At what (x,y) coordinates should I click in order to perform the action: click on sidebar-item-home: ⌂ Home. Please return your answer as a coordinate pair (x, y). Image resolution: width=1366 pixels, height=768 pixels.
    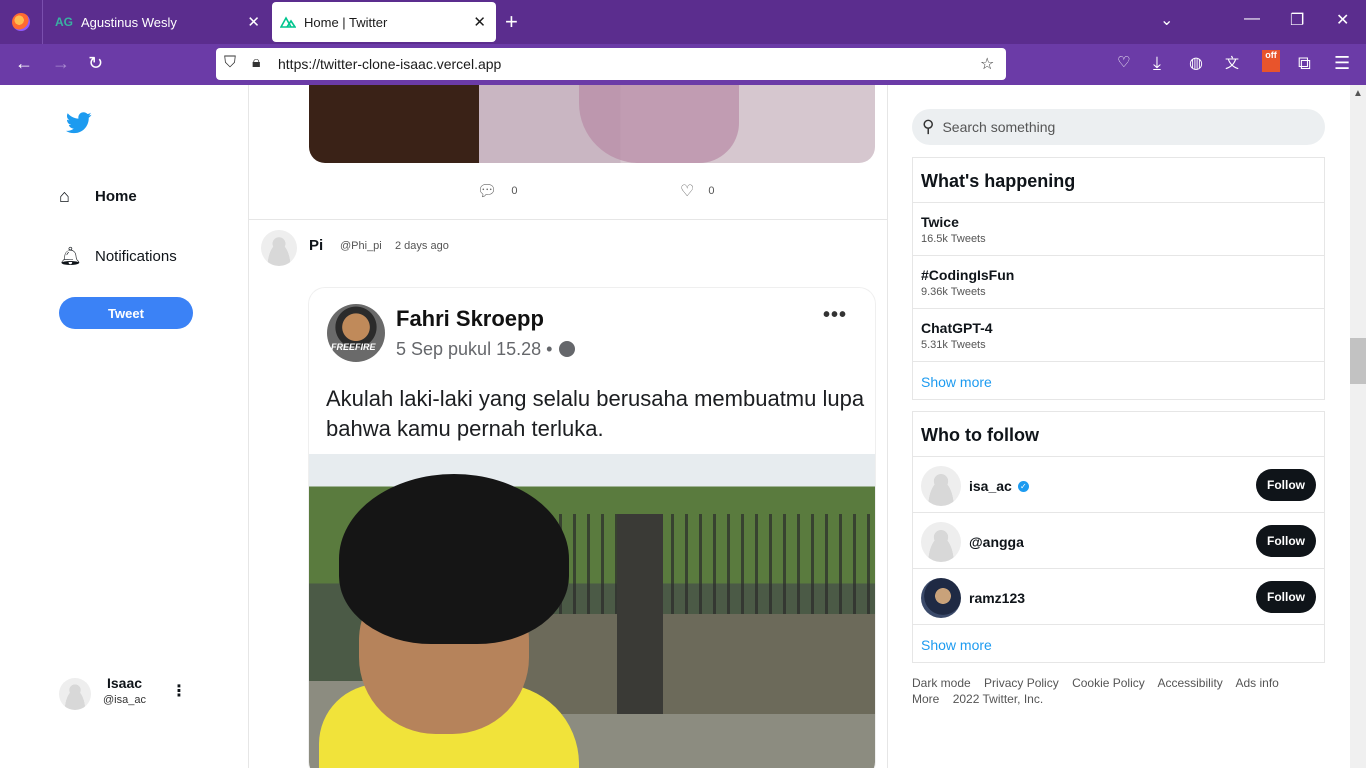
    Looking at the image, I should click on (98, 196).